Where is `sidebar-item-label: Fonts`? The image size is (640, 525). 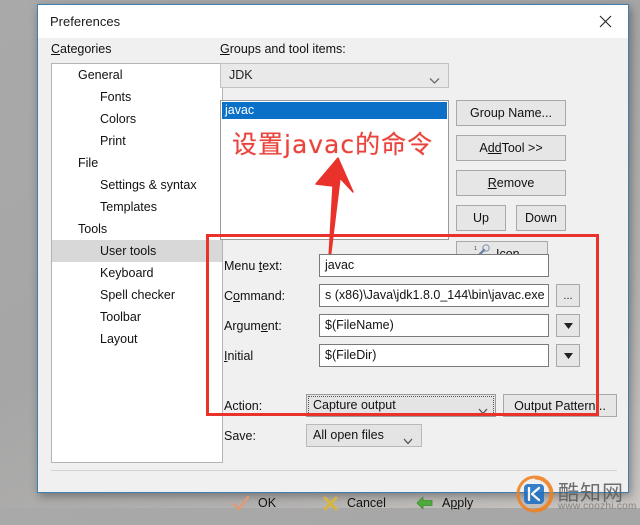
sidebar-item-label: Fonts is located at coordinates (116, 97).